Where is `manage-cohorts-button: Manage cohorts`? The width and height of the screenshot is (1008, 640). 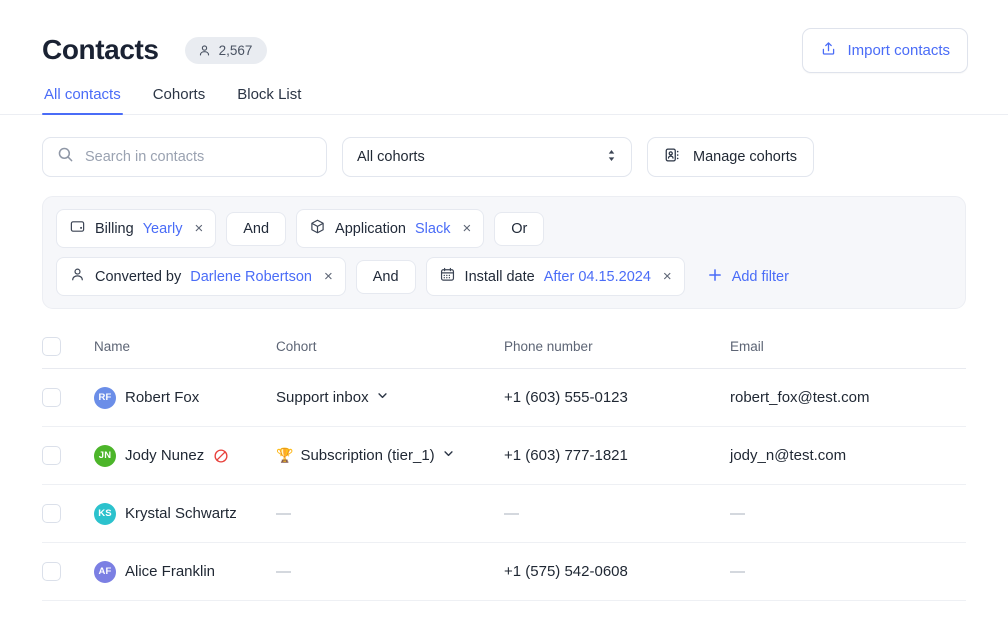 manage-cohorts-button: Manage cohorts is located at coordinates (730, 157).